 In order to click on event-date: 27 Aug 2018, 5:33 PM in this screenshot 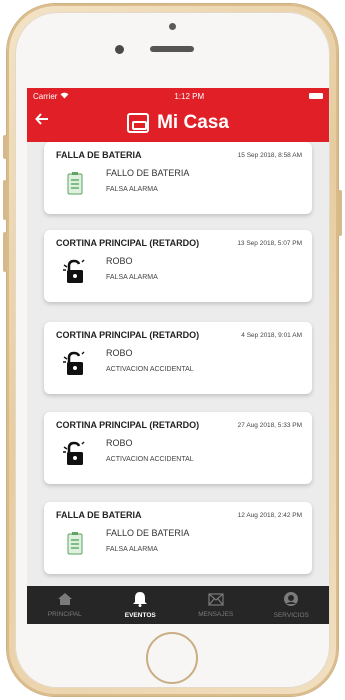, I will do `click(269, 425)`.